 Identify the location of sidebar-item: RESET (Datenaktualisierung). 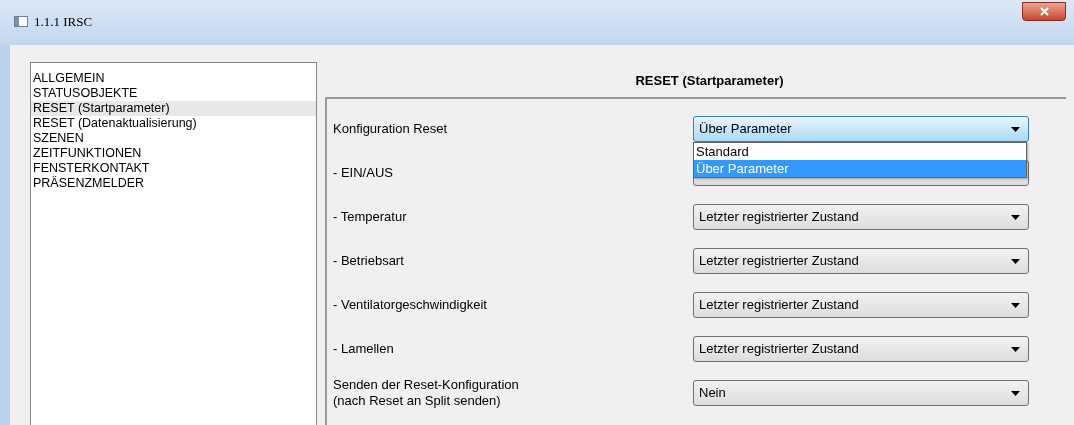
(173, 123).